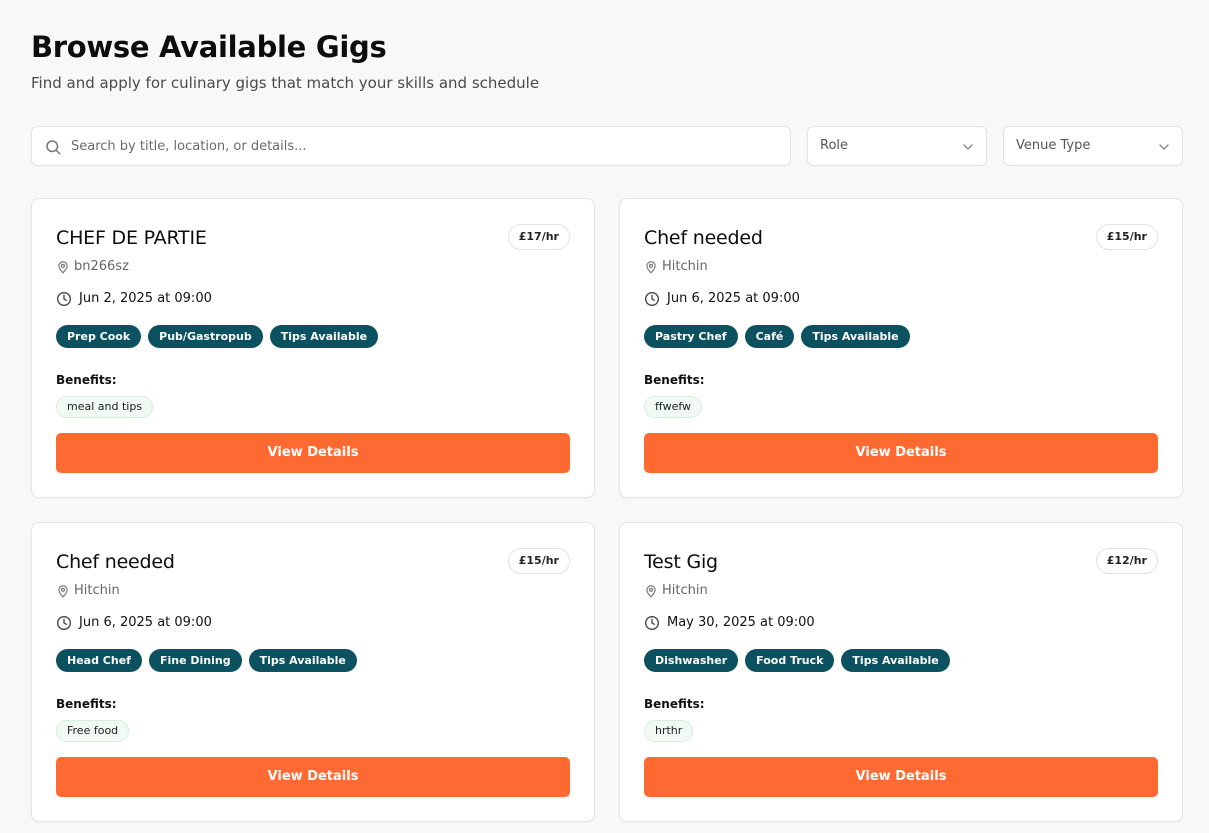 This screenshot has width=1209, height=833. Describe the element at coordinates (691, 336) in the screenshot. I see `role-tag: Pastry Chef` at that location.